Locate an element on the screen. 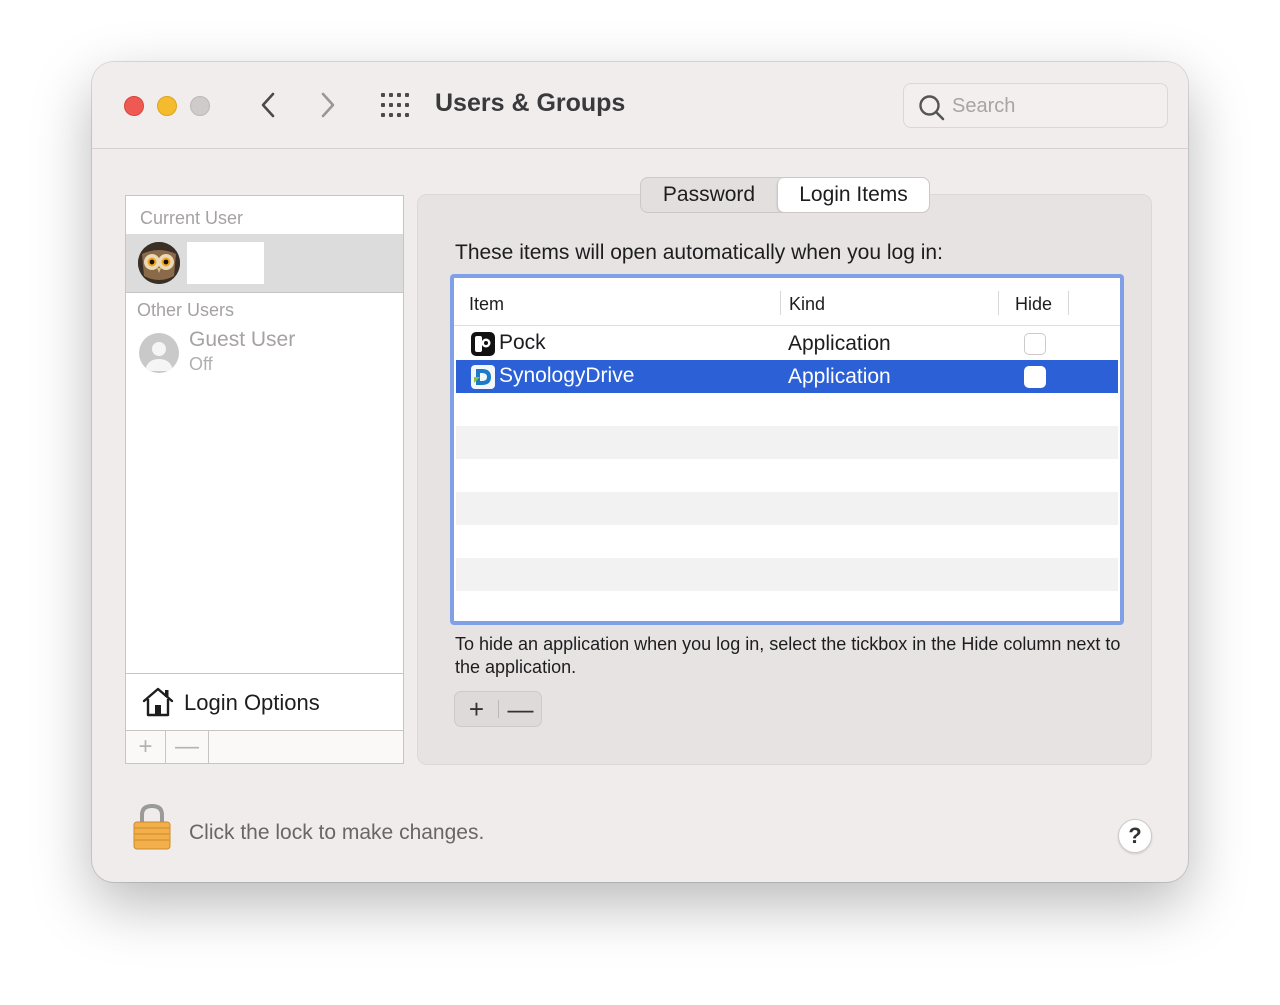 This screenshot has height=1005, width=1280. sidebar-toolbar: + — is located at coordinates (264, 746).